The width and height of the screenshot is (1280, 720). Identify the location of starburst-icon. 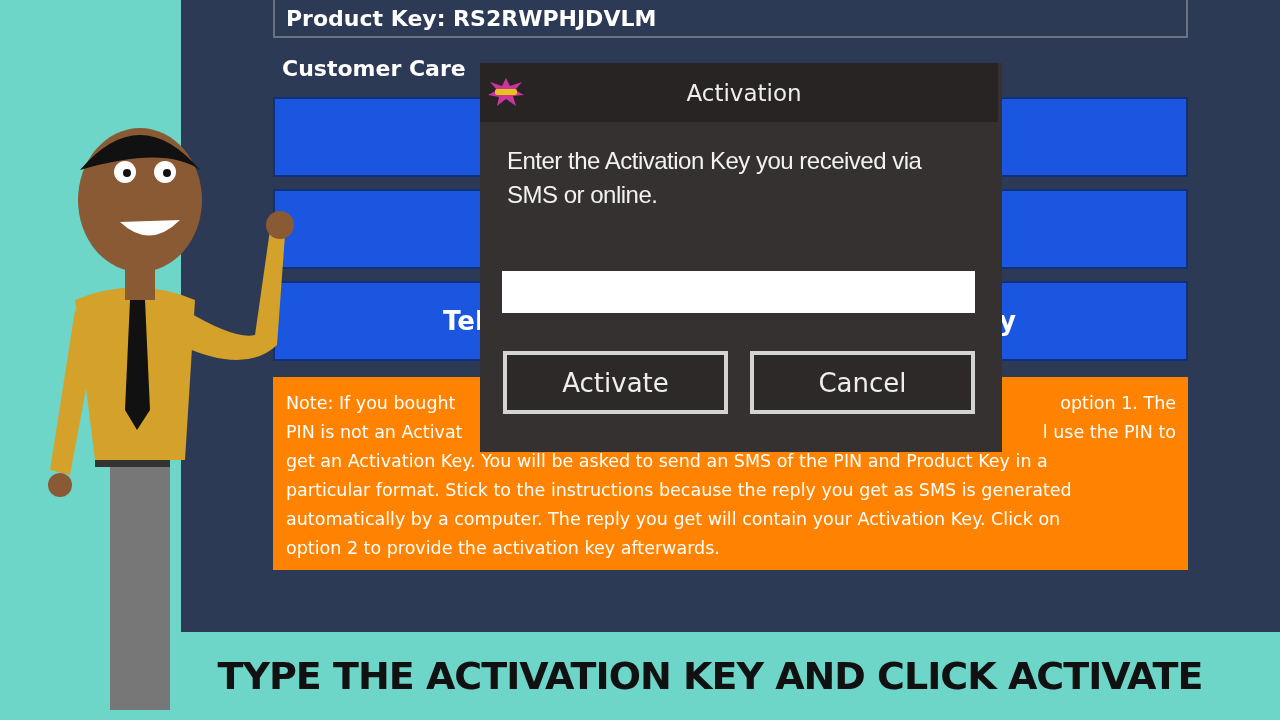
(506, 92).